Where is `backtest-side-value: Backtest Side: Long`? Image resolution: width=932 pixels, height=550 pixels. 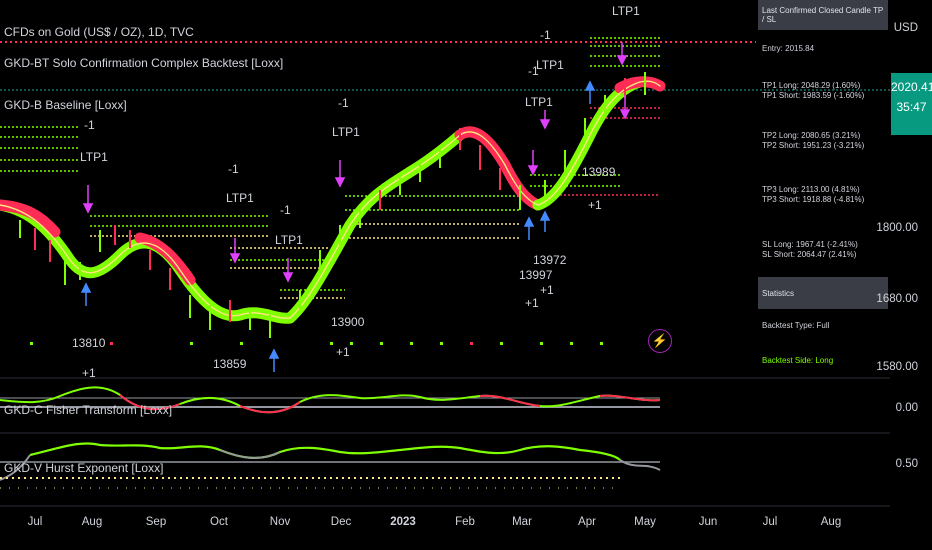 backtest-side-value: Backtest Side: Long is located at coordinates (798, 360).